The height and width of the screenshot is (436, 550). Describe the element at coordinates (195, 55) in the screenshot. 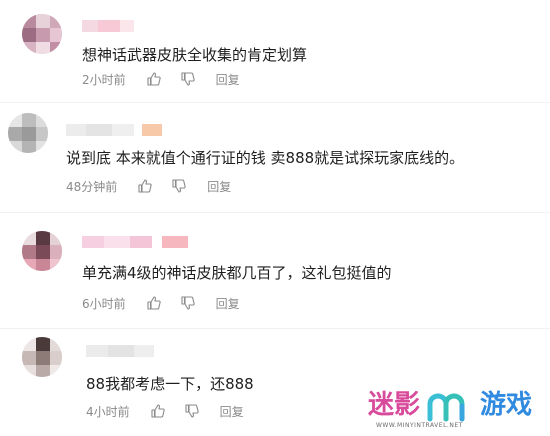

I see `comment-text: 想神话武器皮肤全收集的肯定划算` at that location.